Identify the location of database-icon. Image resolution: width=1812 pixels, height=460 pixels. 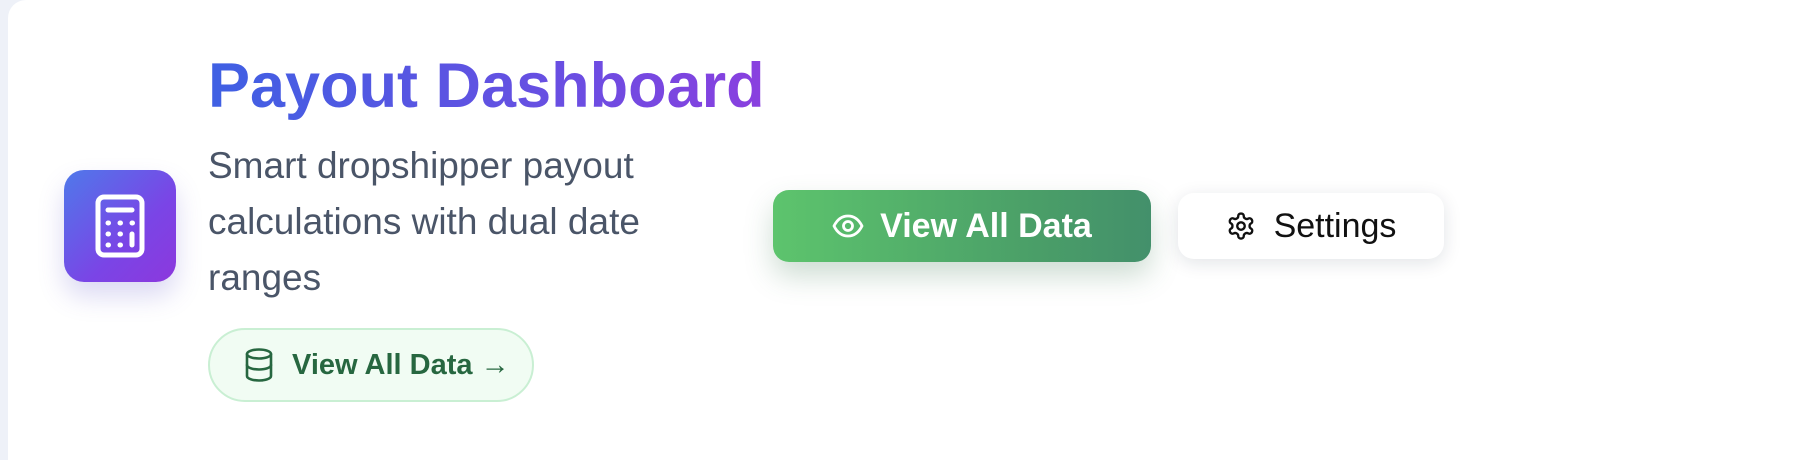
(259, 365).